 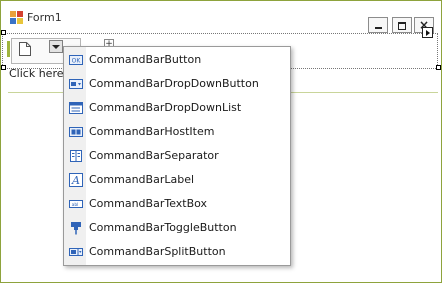 What do you see at coordinates (378, 28) in the screenshot?
I see `minimize-icon` at bounding box center [378, 28].